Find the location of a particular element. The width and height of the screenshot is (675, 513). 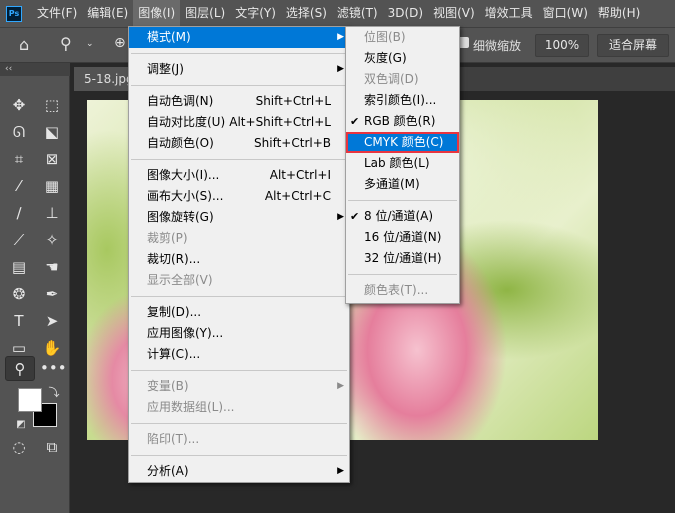

menu-item: 调整(J) ▶ is located at coordinates (239, 69).